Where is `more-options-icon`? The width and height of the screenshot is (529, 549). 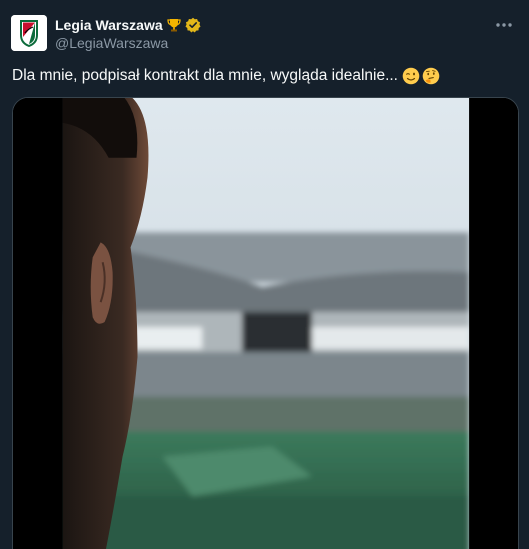
more-options-icon is located at coordinates (504, 25).